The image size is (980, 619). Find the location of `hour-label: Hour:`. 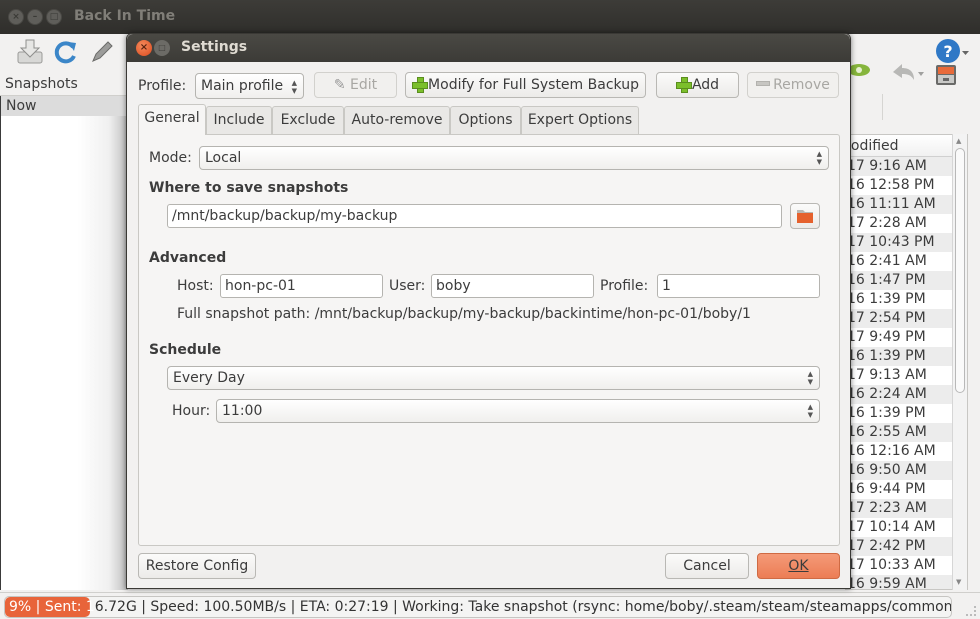

hour-label: Hour: is located at coordinates (191, 411).